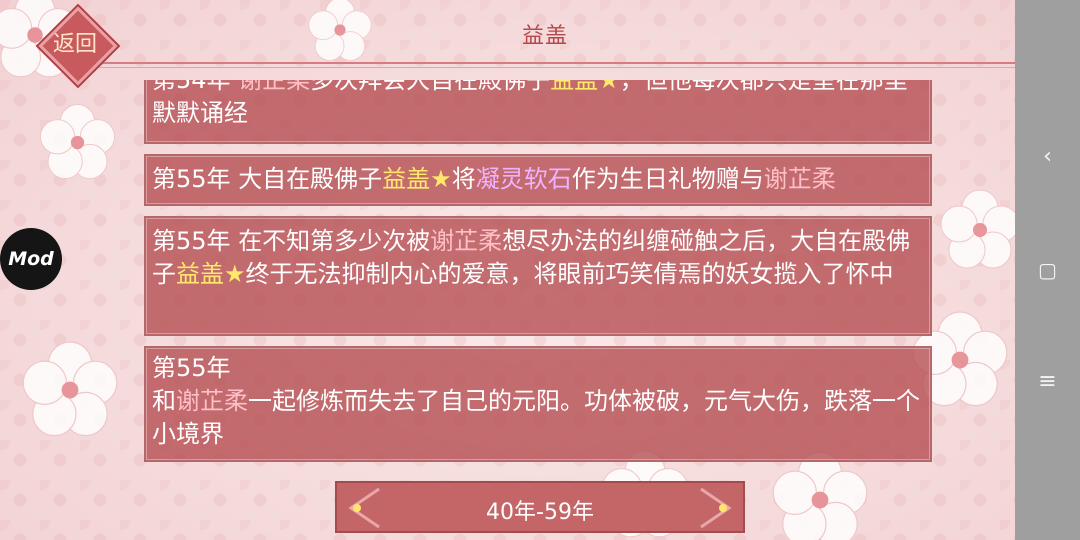 The height and width of the screenshot is (540, 1080). What do you see at coordinates (717, 508) in the screenshot?
I see `next-page-icon` at bounding box center [717, 508].